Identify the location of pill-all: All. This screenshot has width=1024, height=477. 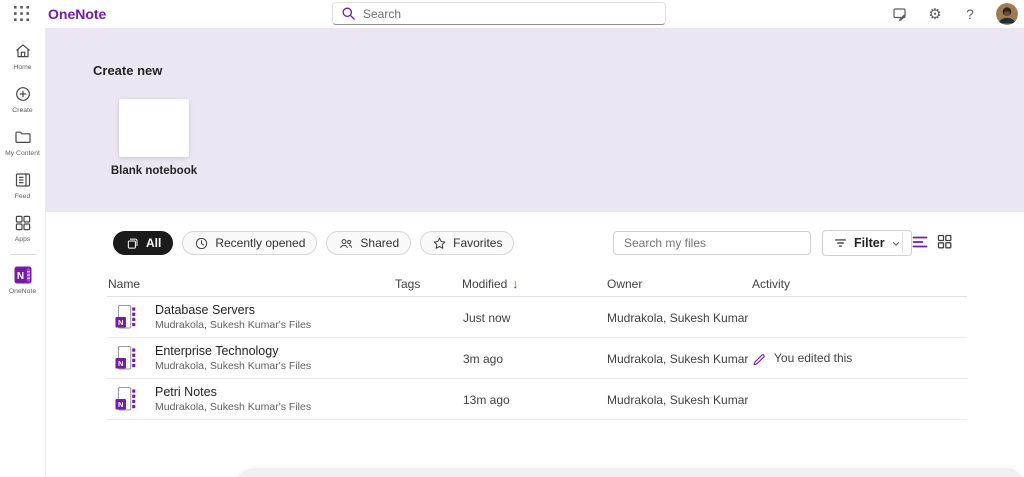
(143, 243).